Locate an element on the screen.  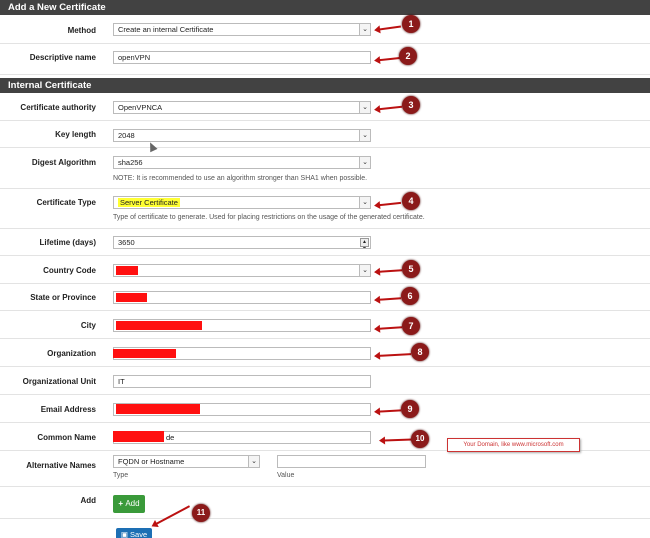
domain-callout: Your Domain, like www.microsoft.com is located at coordinates (513, 445).